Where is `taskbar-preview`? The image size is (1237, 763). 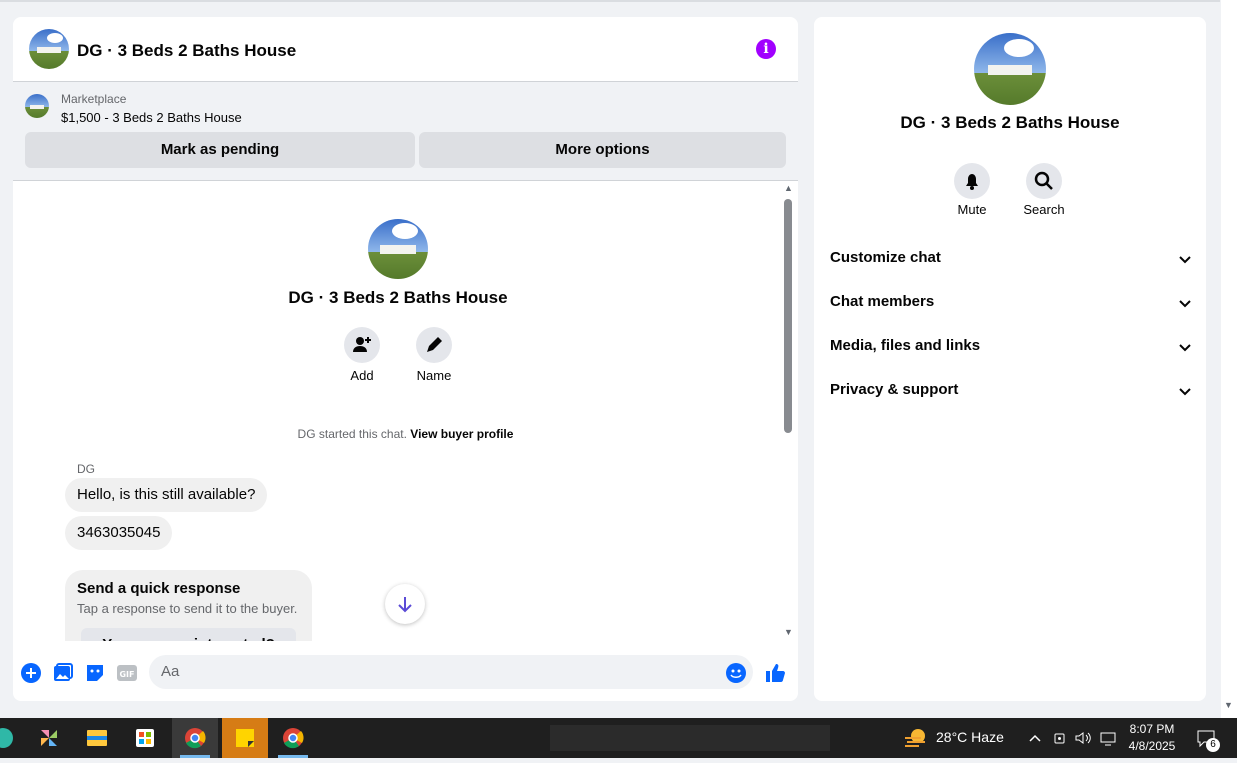 taskbar-preview is located at coordinates (690, 738).